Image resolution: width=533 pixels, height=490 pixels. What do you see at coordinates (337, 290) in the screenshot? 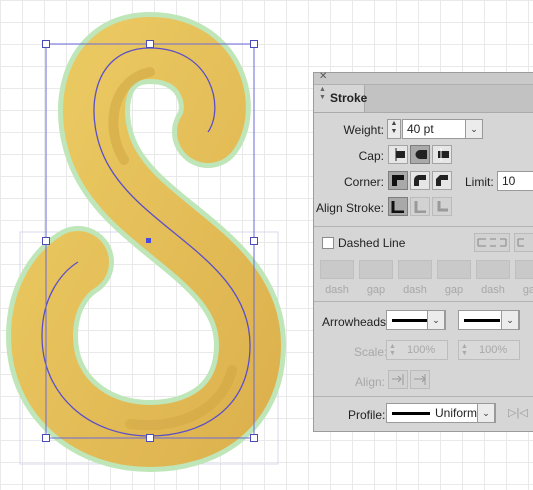
I see `dash-label-1: dash` at bounding box center [337, 290].